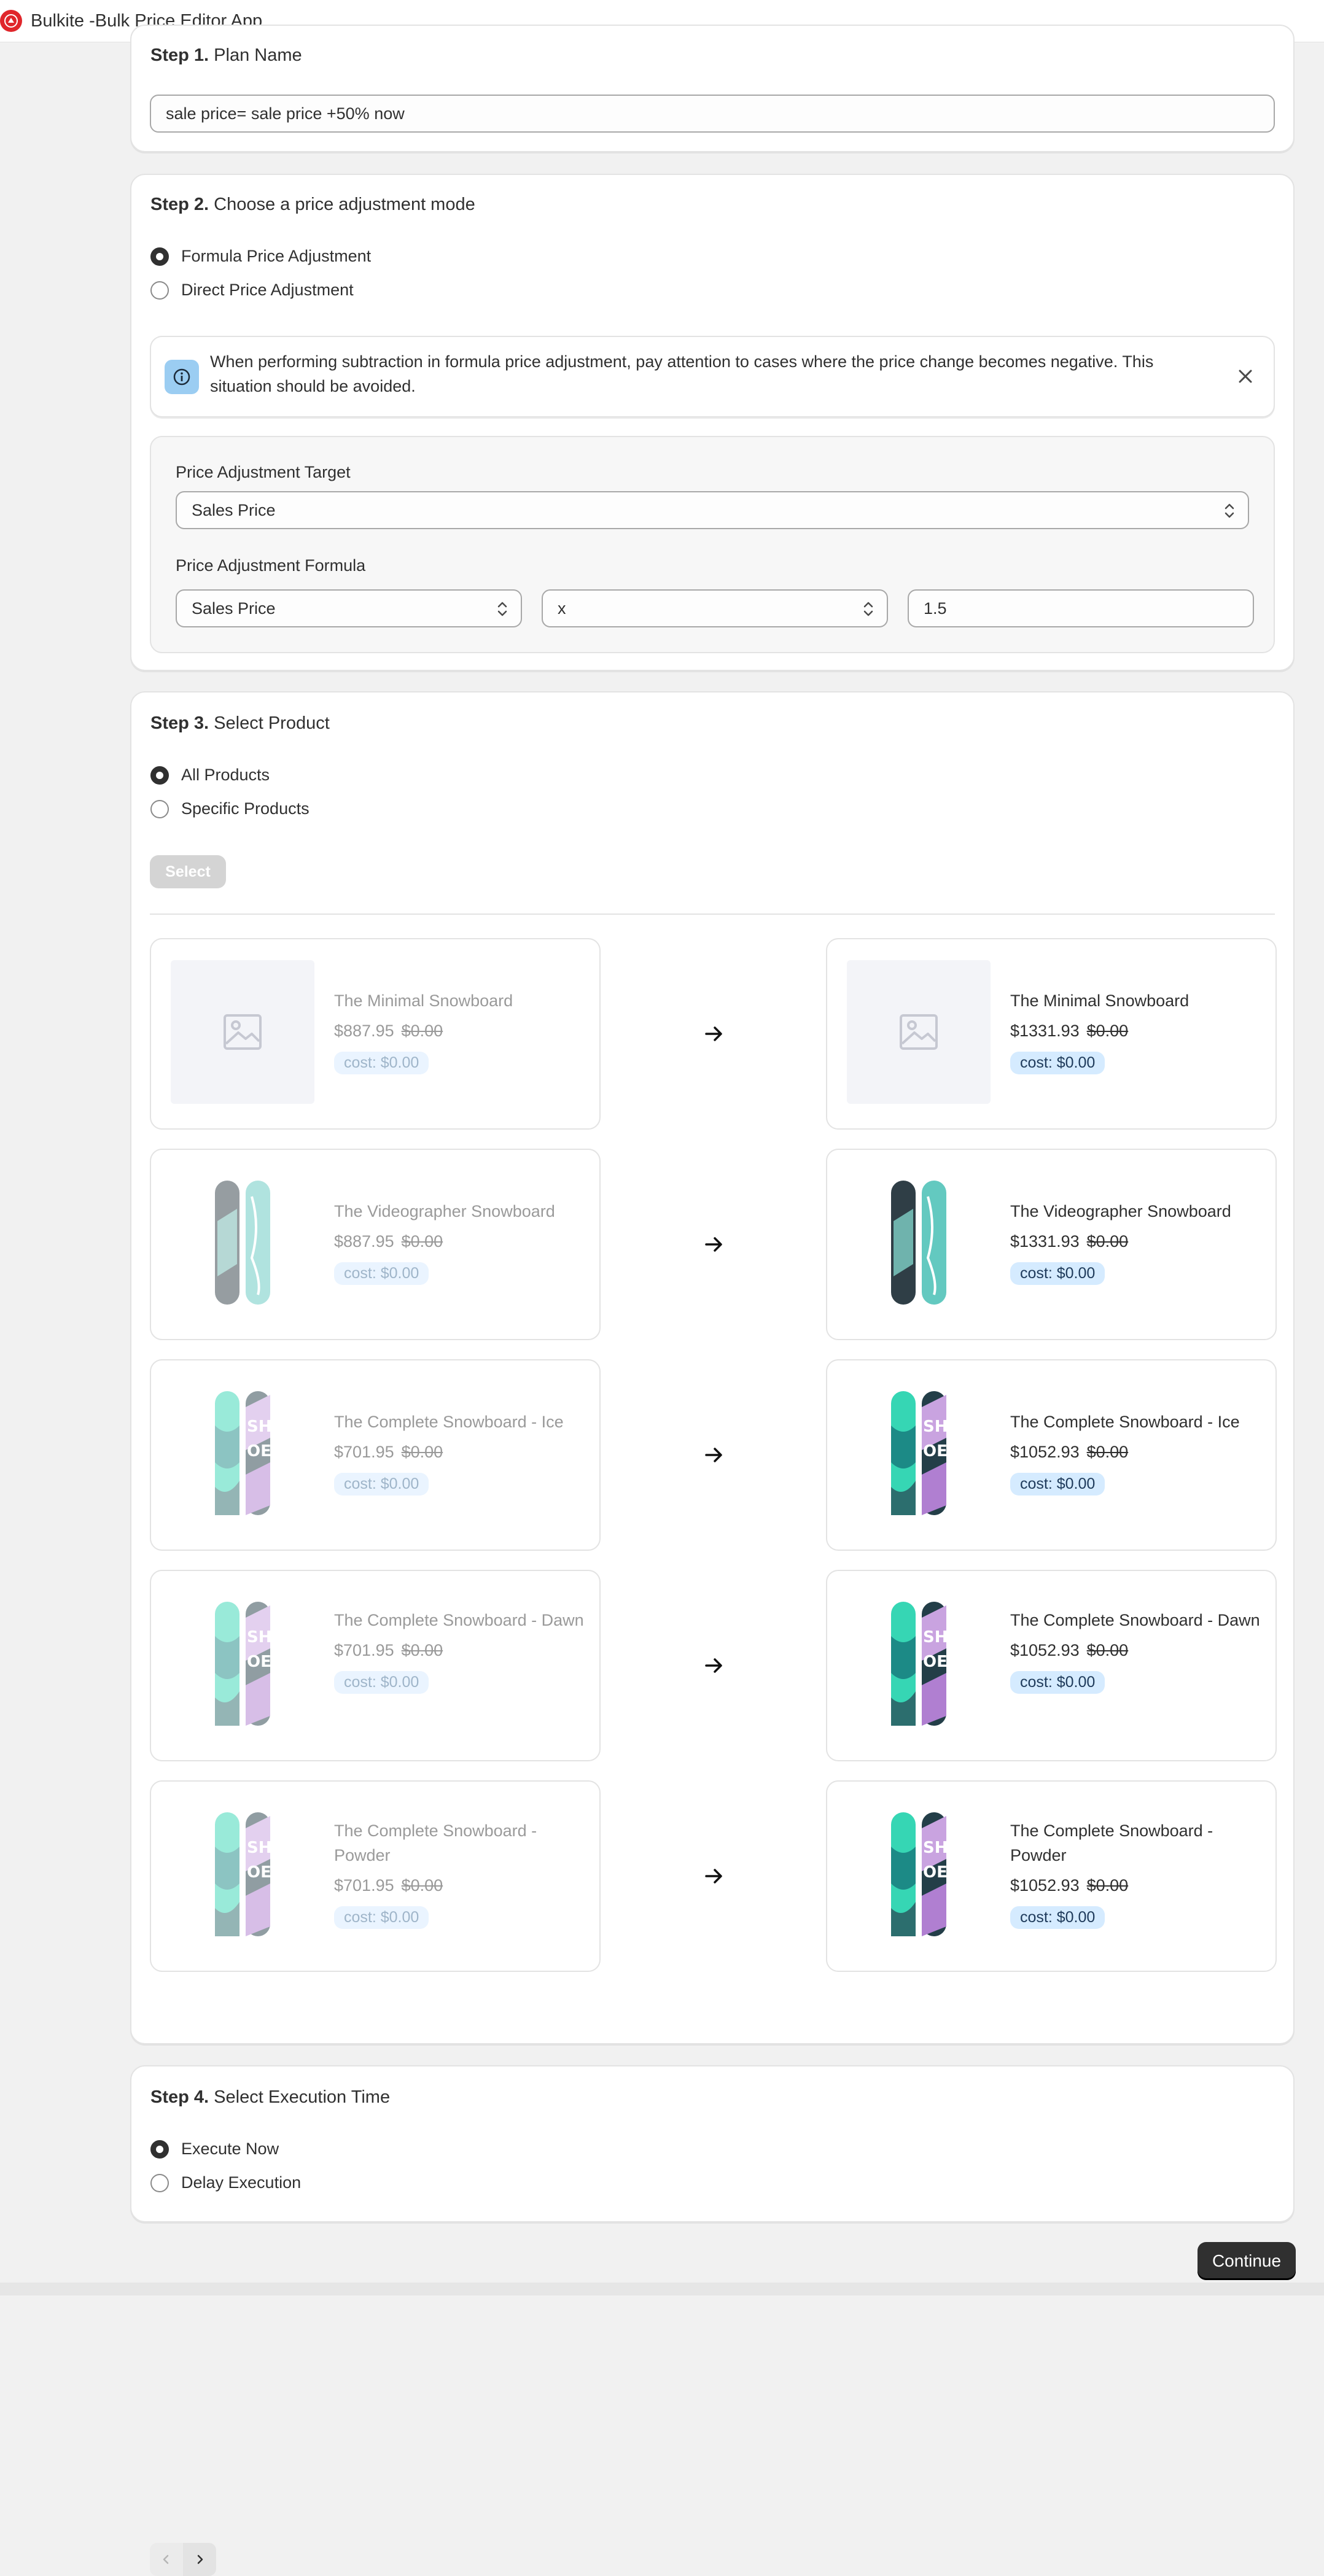  Describe the element at coordinates (226, 55) in the screenshot. I see `step1-heading: Step 1. Plan Name` at that location.